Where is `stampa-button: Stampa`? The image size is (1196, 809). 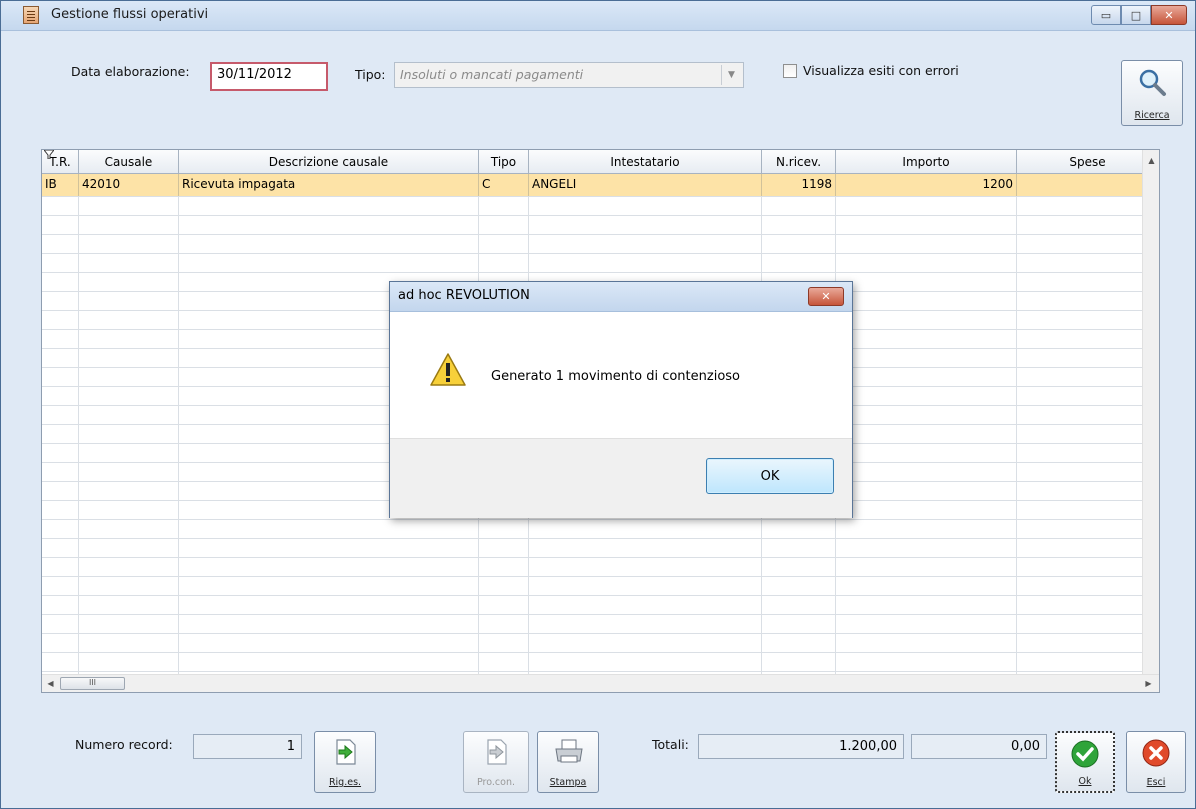 stampa-button: Stampa is located at coordinates (568, 762).